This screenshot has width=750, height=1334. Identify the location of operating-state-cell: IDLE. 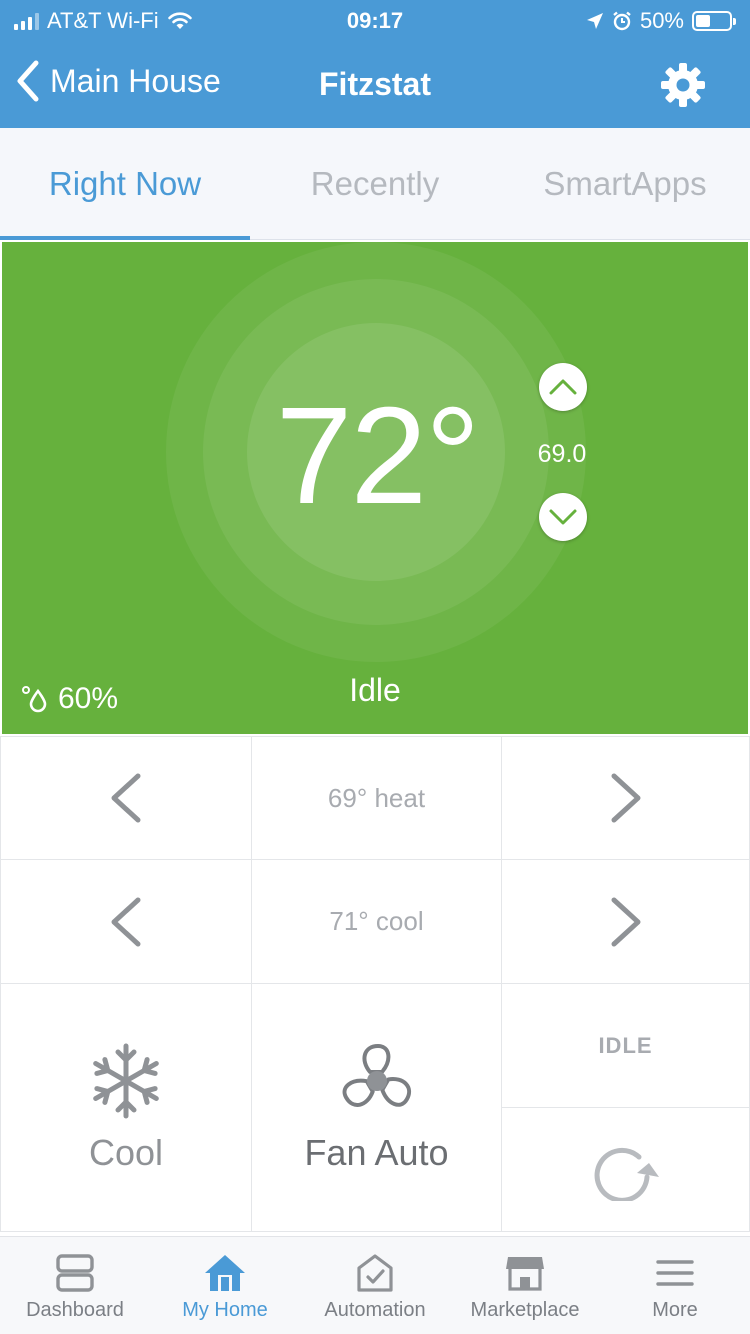
(625, 1045).